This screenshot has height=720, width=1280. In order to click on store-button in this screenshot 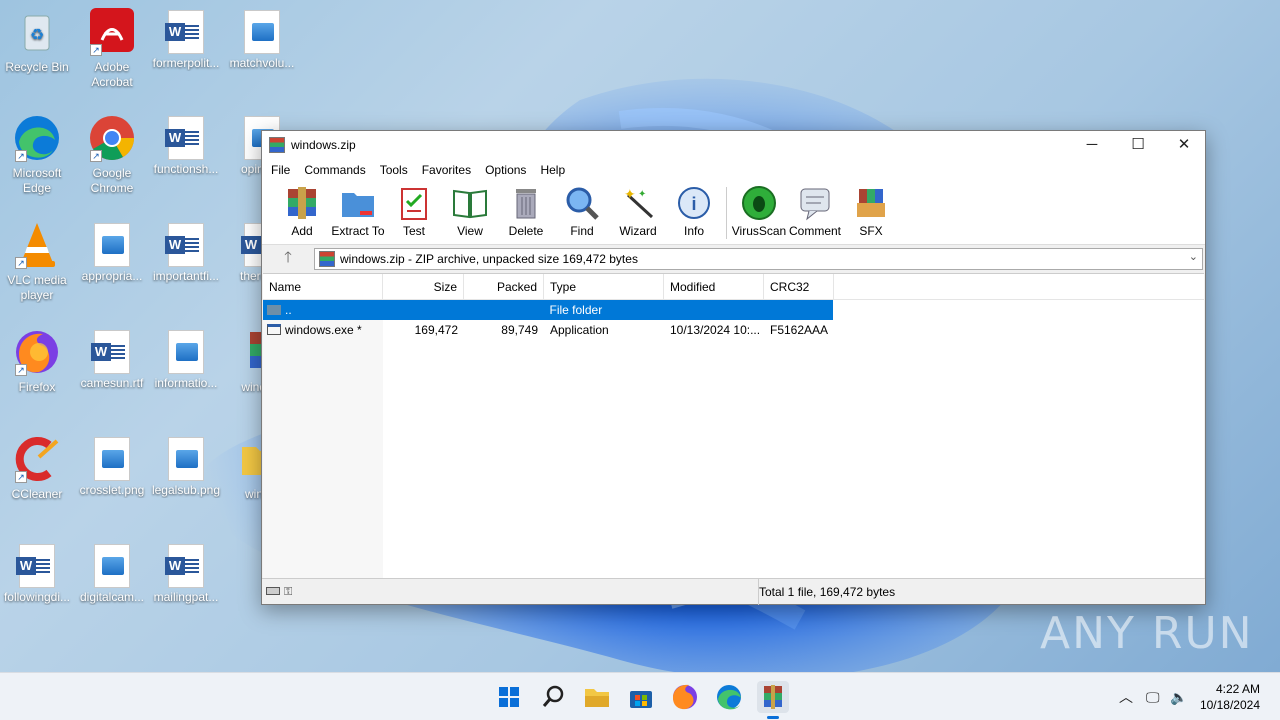, I will do `click(641, 697)`.